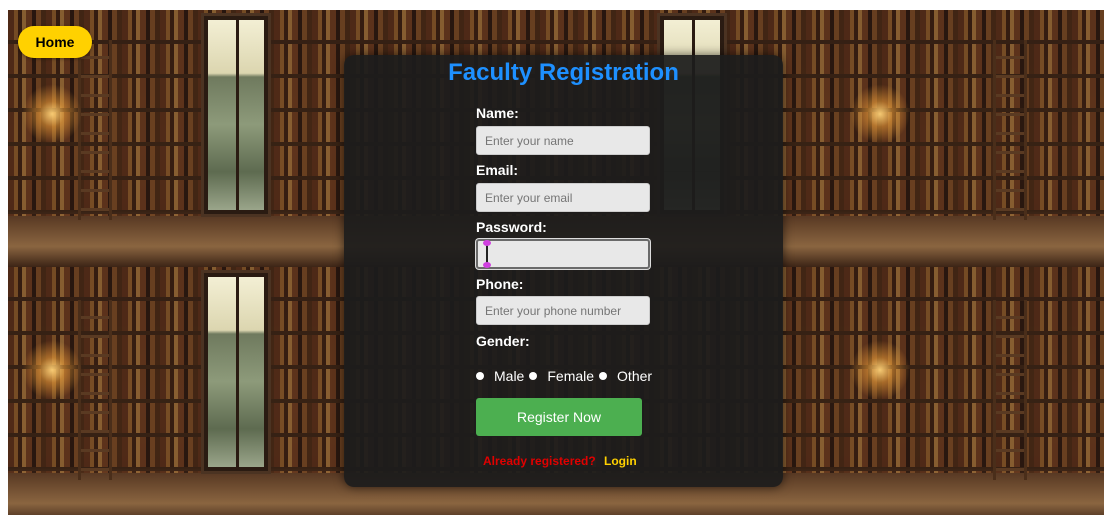  What do you see at coordinates (503, 341) in the screenshot?
I see `gender-label: Gender:` at bounding box center [503, 341].